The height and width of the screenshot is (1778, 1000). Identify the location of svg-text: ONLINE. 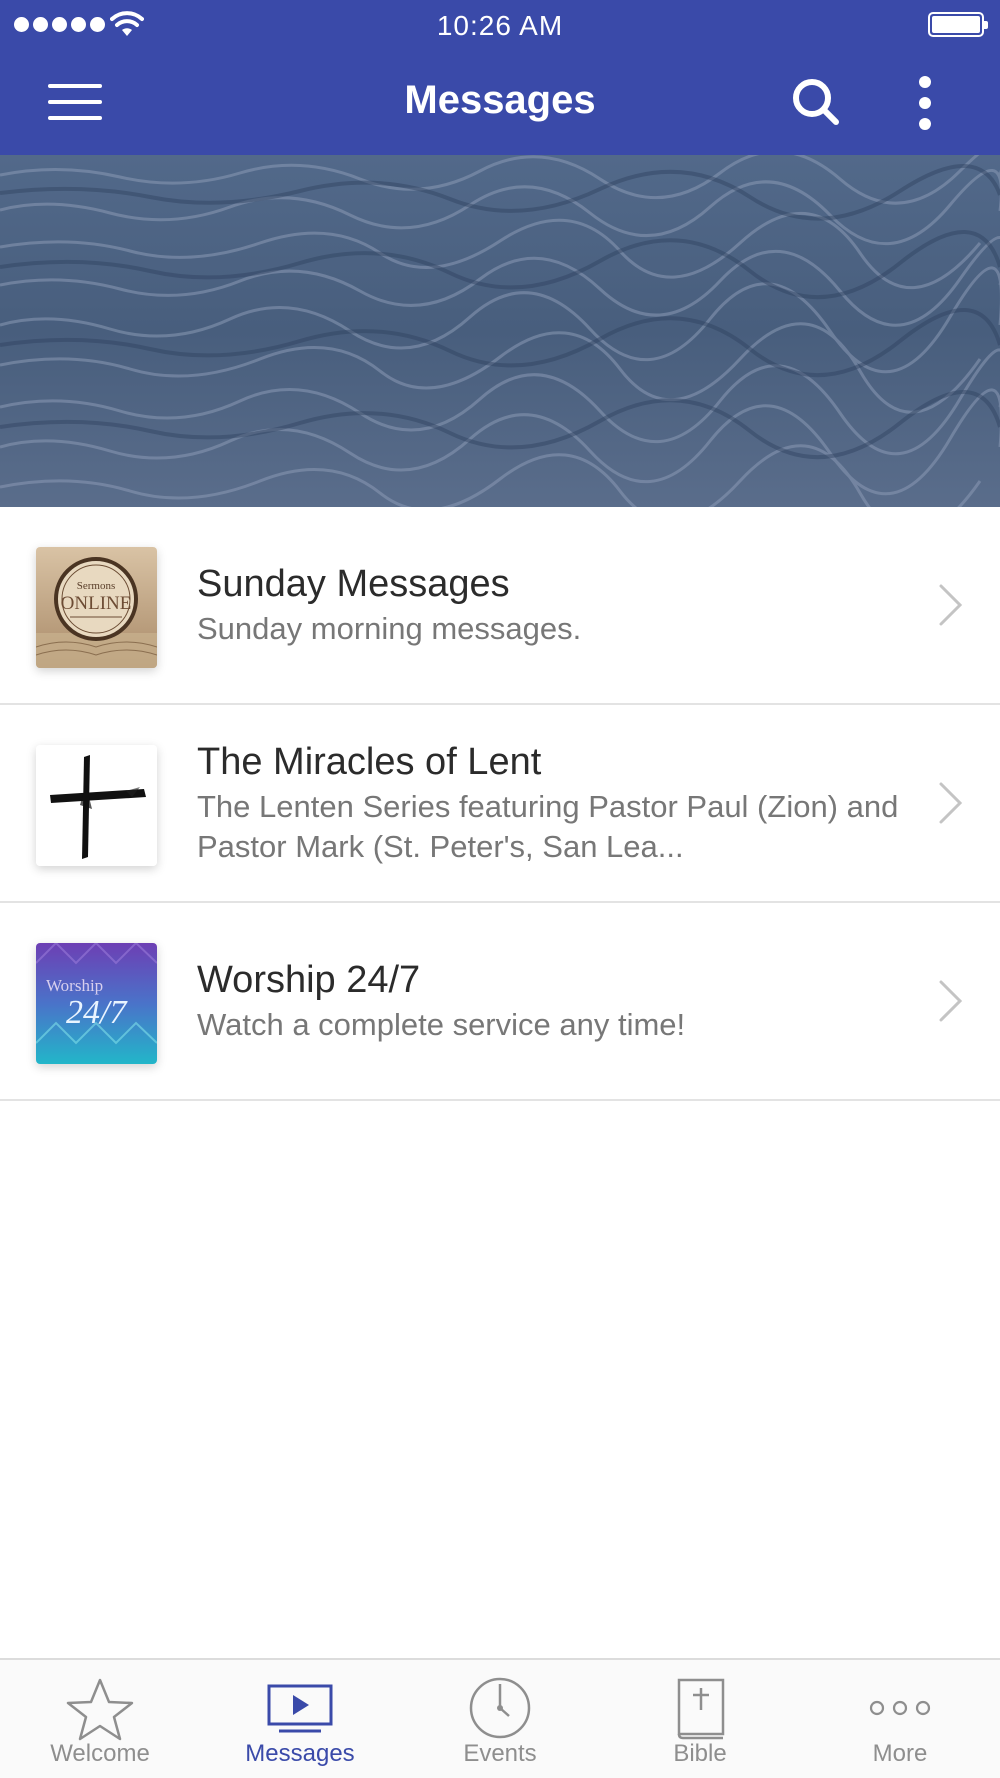
(96, 603).